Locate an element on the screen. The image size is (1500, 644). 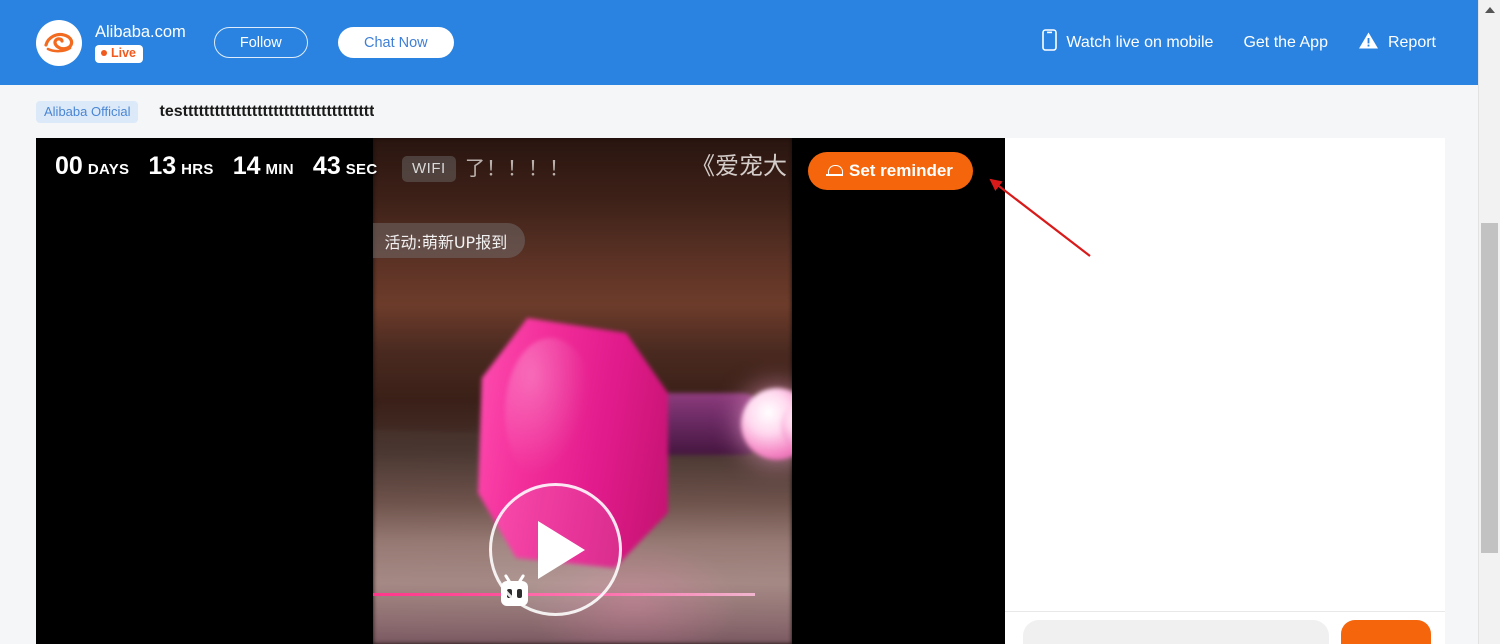
report-link: Report is located at coordinates (1397, 43).